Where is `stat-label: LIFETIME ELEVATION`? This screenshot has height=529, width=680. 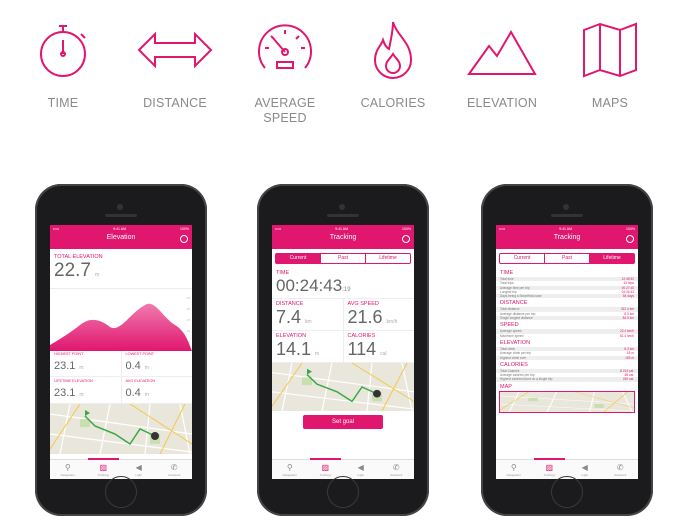
stat-label: LIFETIME ELEVATION is located at coordinates (73, 381).